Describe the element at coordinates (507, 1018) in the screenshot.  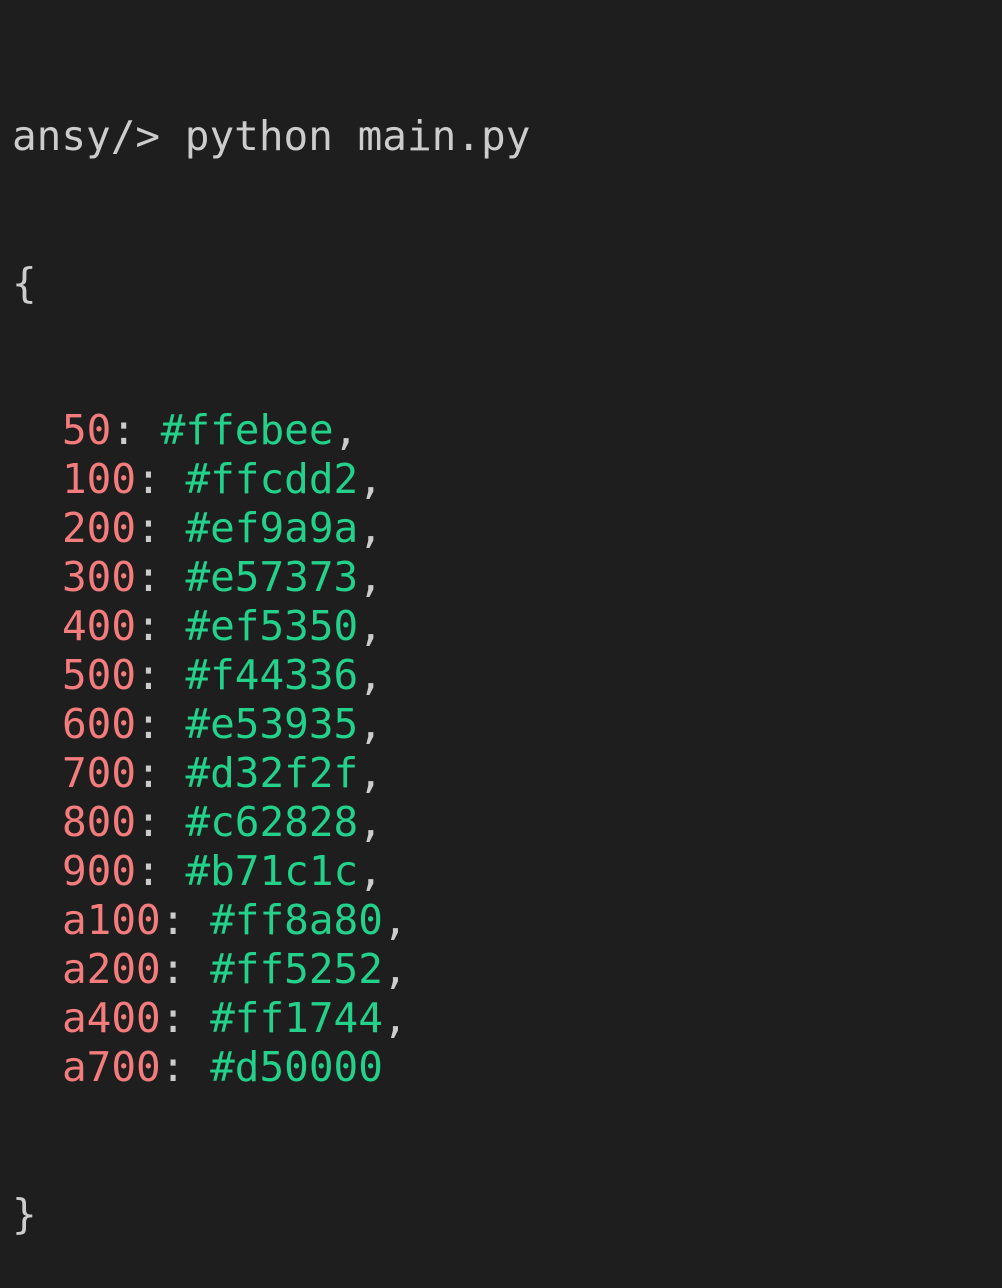
I see `output-line: a400: #ff1744,` at that location.